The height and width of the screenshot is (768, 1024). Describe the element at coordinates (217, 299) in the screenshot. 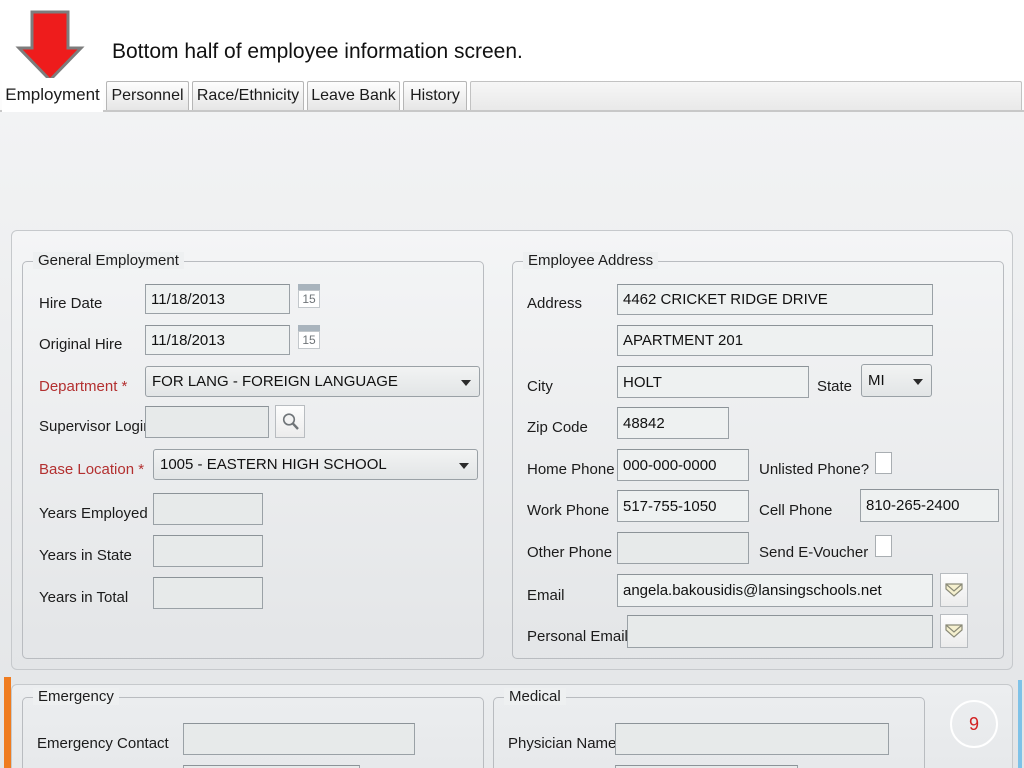

I see `hire-date-input: 11/18/2013` at that location.